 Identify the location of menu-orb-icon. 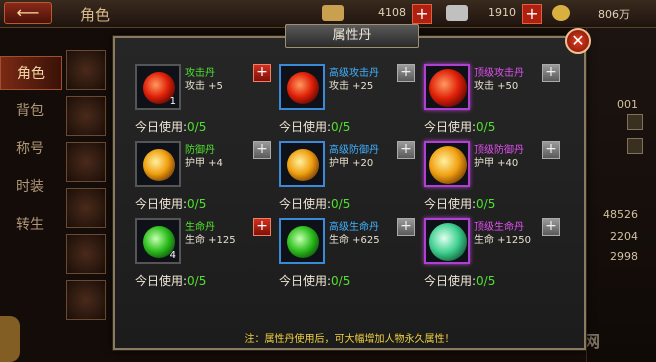
(10, 339).